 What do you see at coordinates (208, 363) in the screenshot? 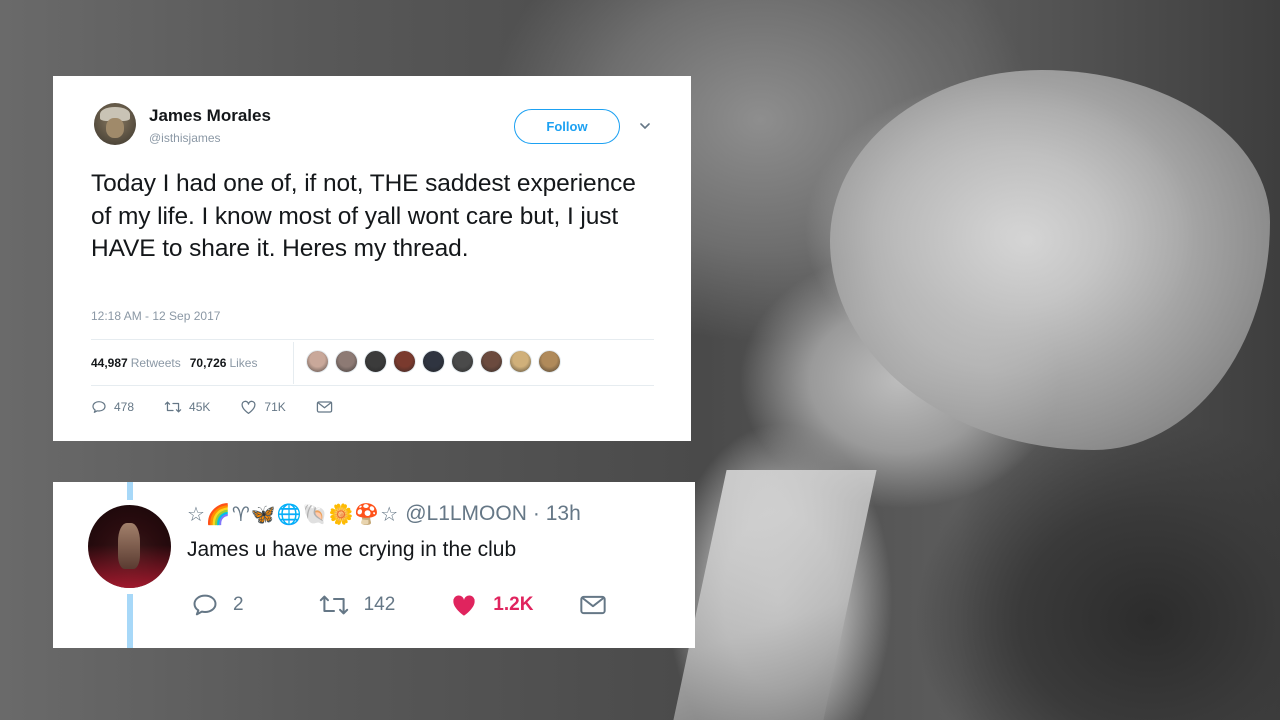
I see `likes-count: 70,726` at bounding box center [208, 363].